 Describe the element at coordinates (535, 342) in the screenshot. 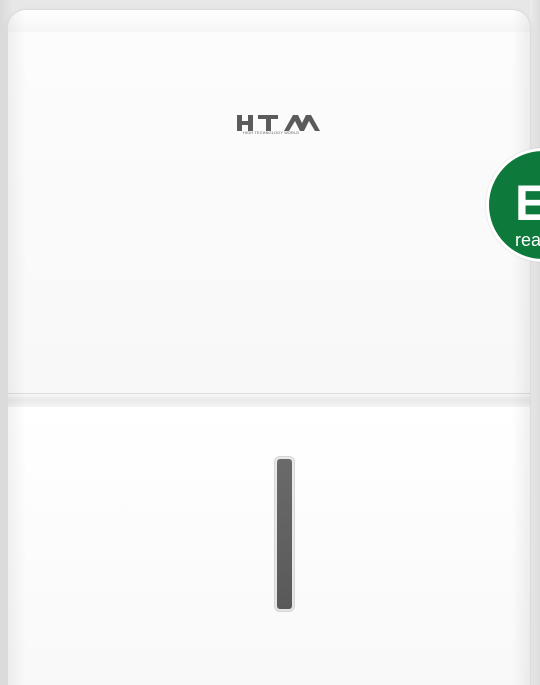

I see `background-right-edge` at that location.